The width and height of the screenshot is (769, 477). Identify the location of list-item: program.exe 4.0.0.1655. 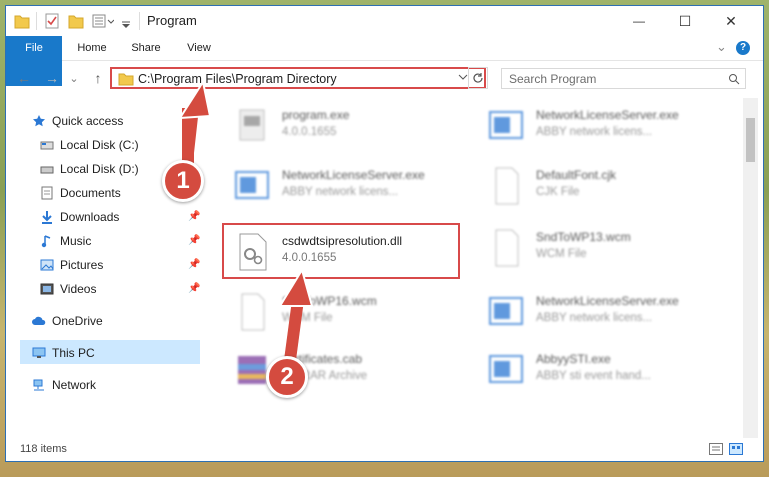
(344, 127).